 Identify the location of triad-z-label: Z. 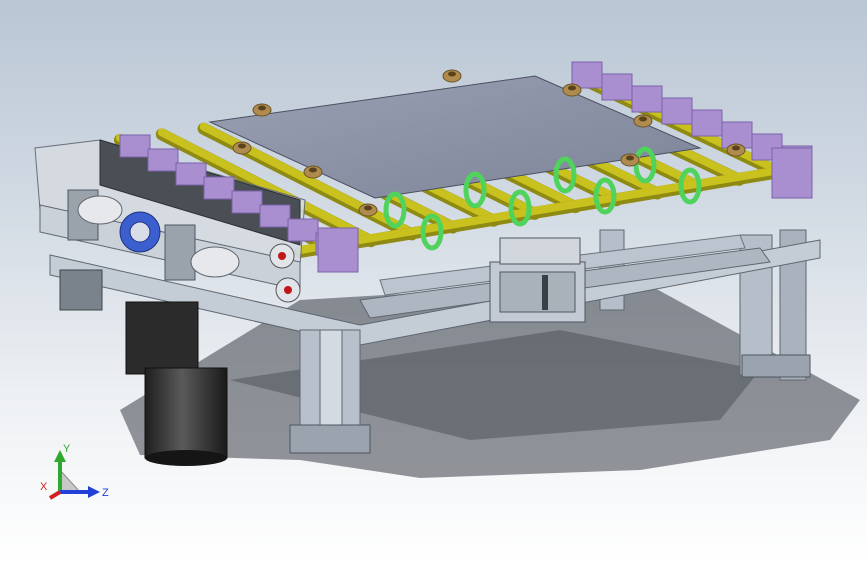
(105, 493).